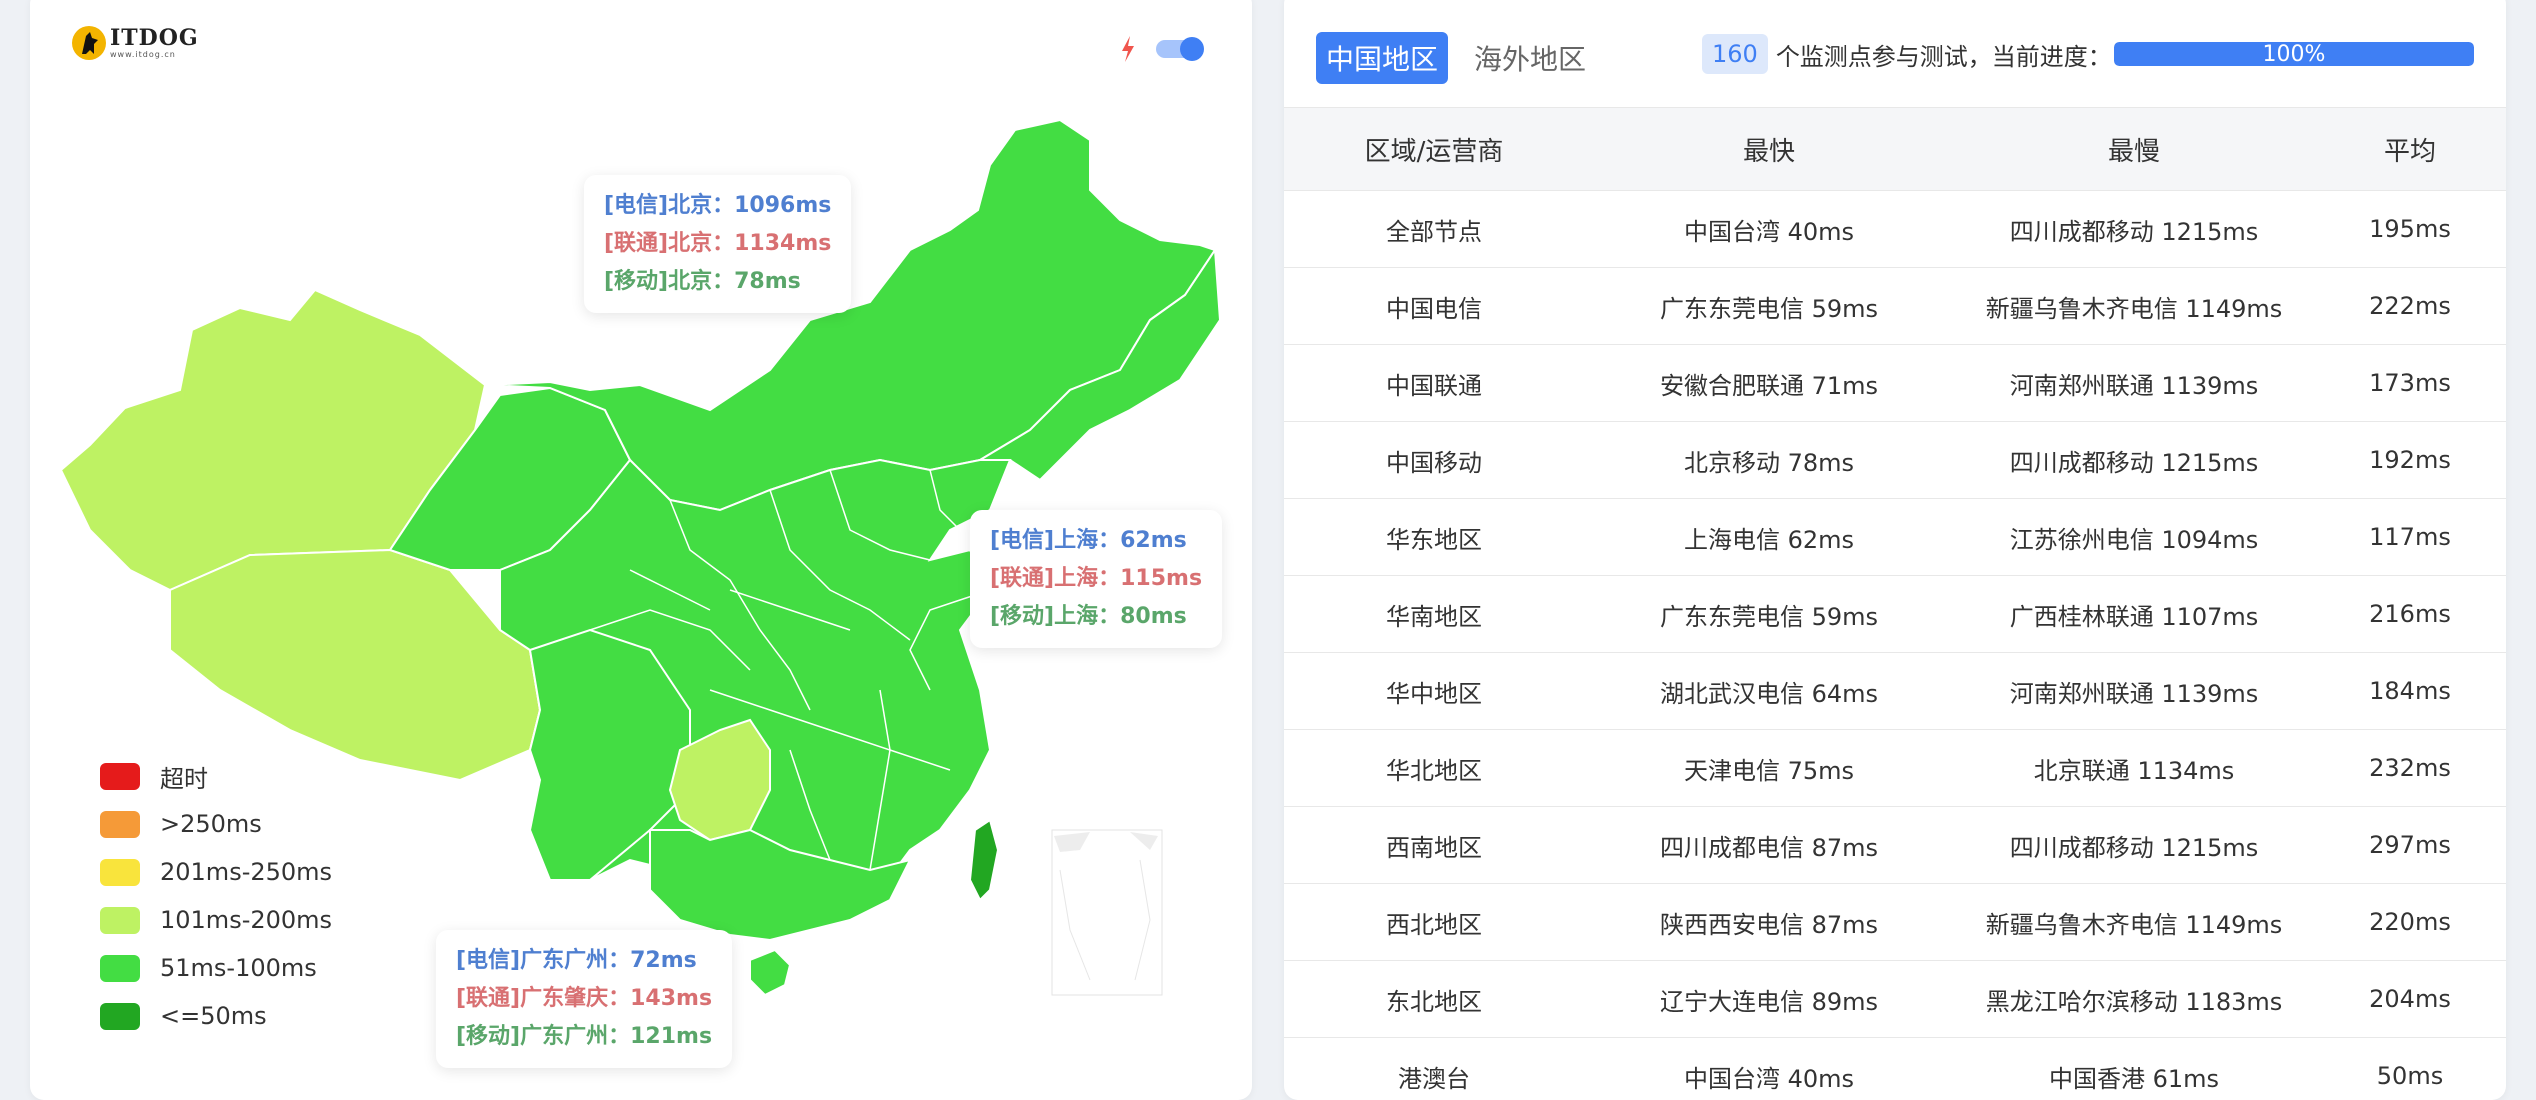 This screenshot has height=1100, width=2536. I want to click on legend-item-201-250: 201ms-250ms, so click(216, 872).